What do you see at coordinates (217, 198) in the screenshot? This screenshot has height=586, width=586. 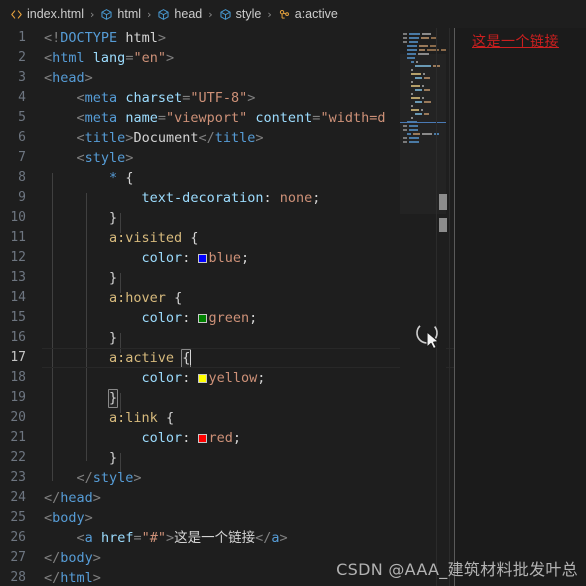 I see `line-content: text-decoration: none;` at bounding box center [217, 198].